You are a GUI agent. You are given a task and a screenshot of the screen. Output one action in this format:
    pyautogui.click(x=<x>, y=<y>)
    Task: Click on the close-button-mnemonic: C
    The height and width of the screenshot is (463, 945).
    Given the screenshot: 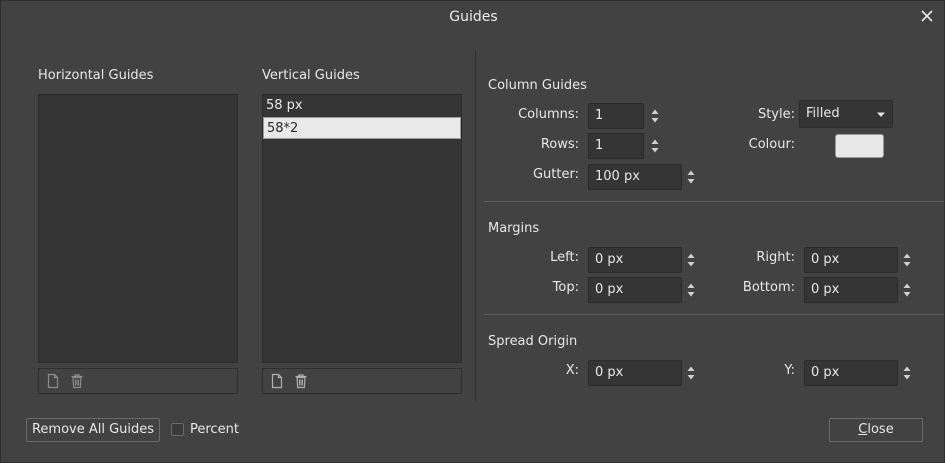 What is the action you would take?
    pyautogui.click(x=863, y=429)
    